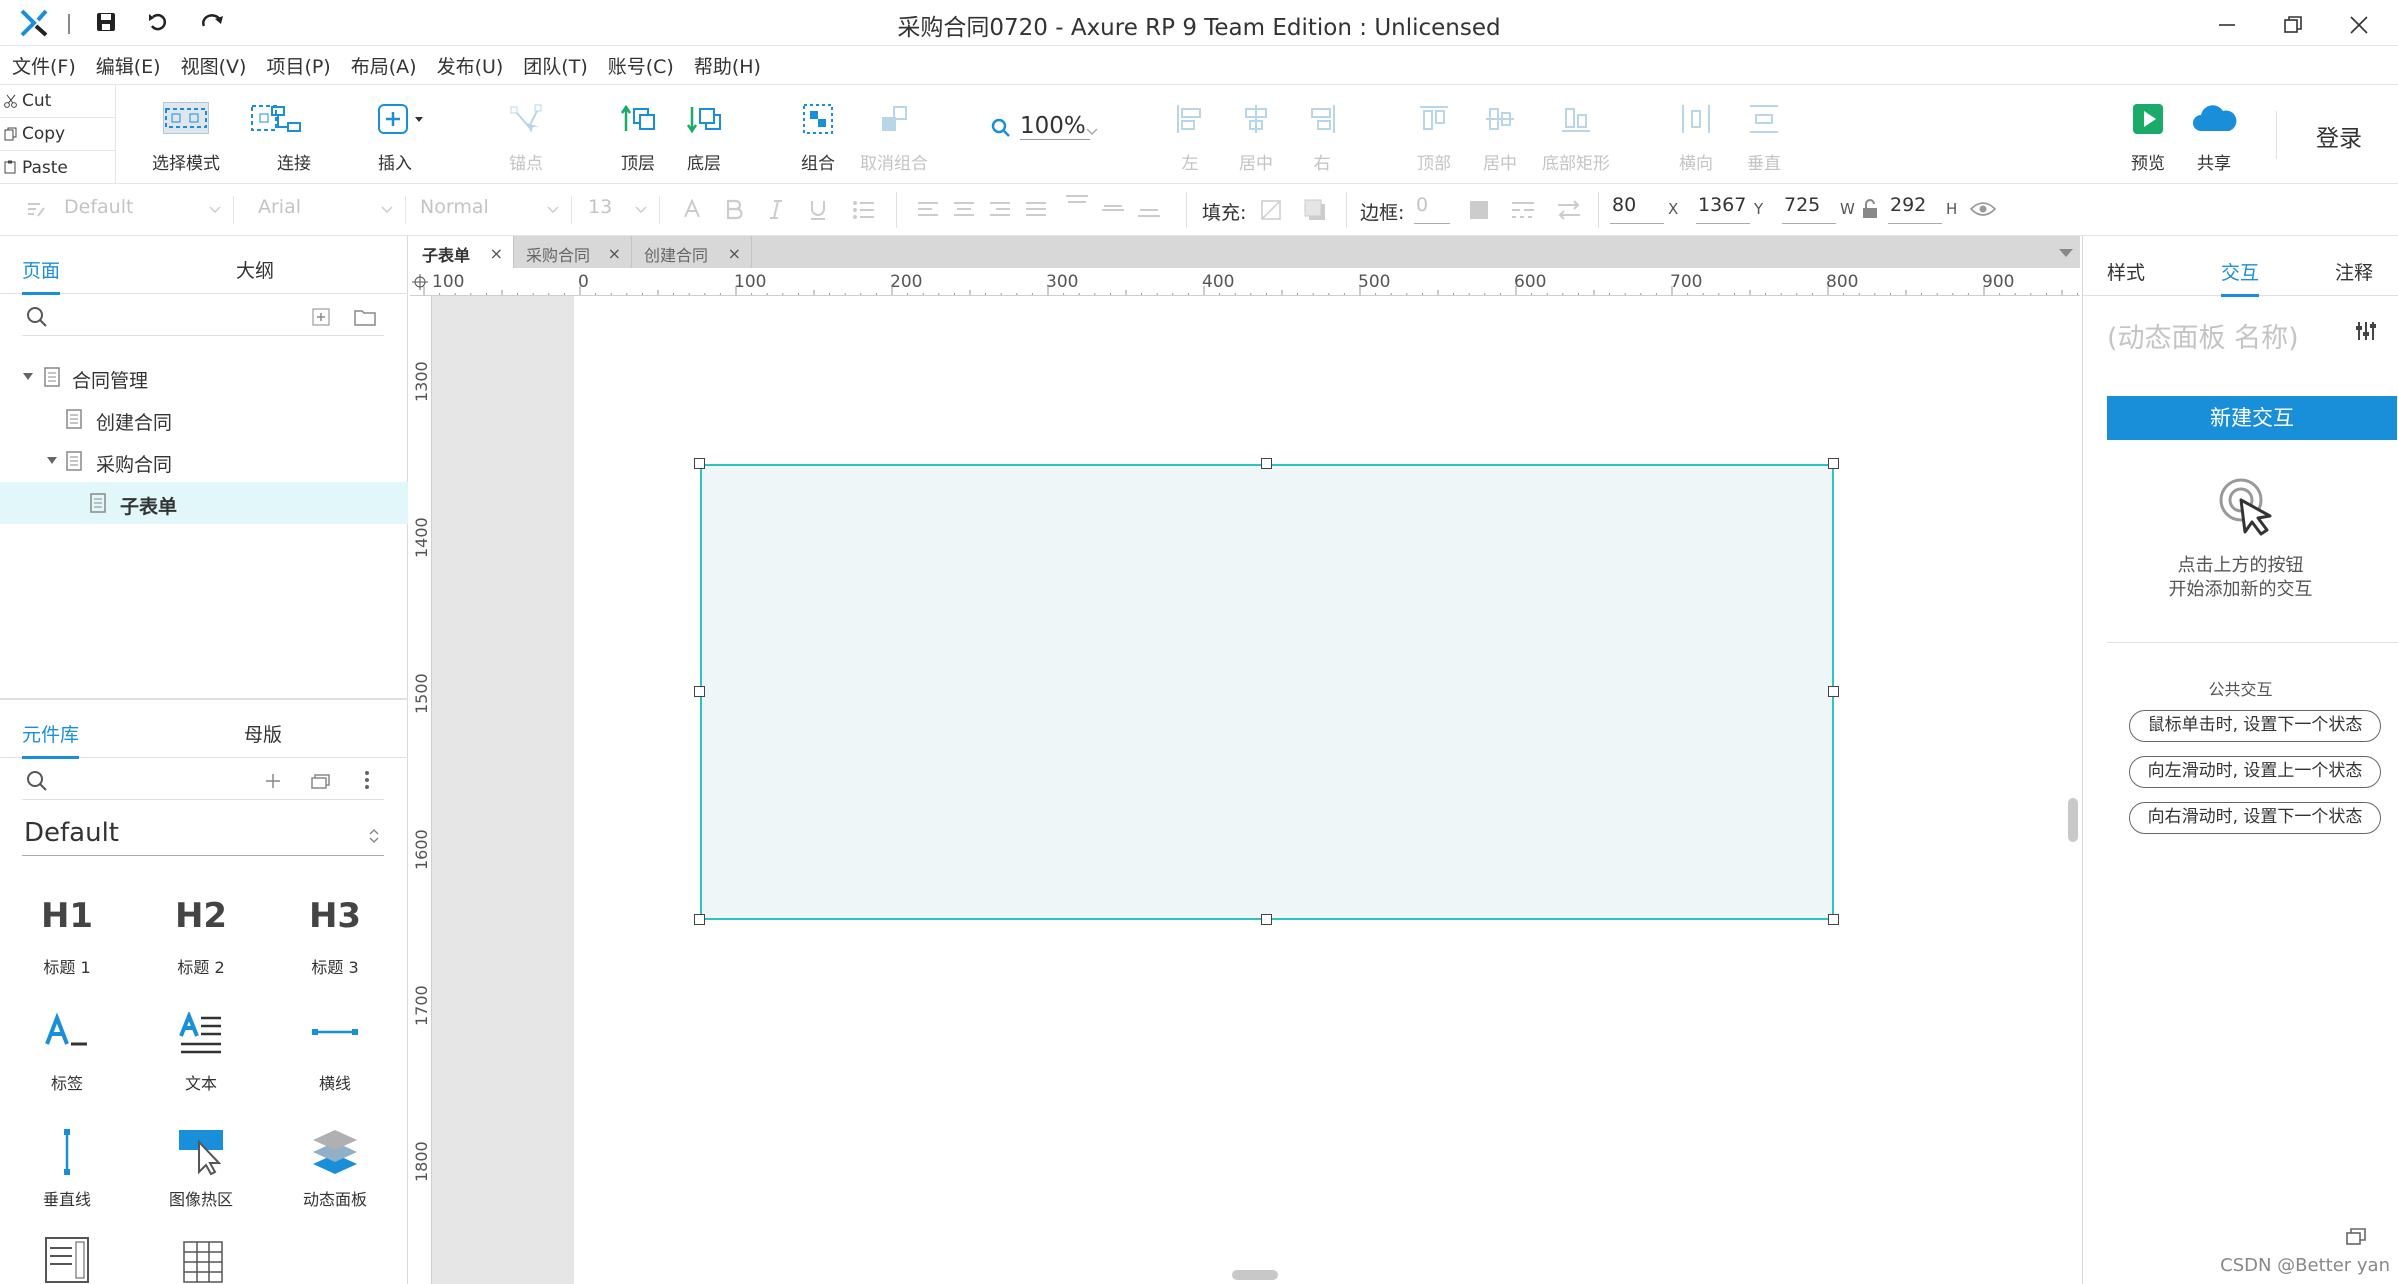 Image resolution: width=2398 pixels, height=1284 pixels. Describe the element at coordinates (1637, 209) in the screenshot. I see `x-input: 80` at that location.